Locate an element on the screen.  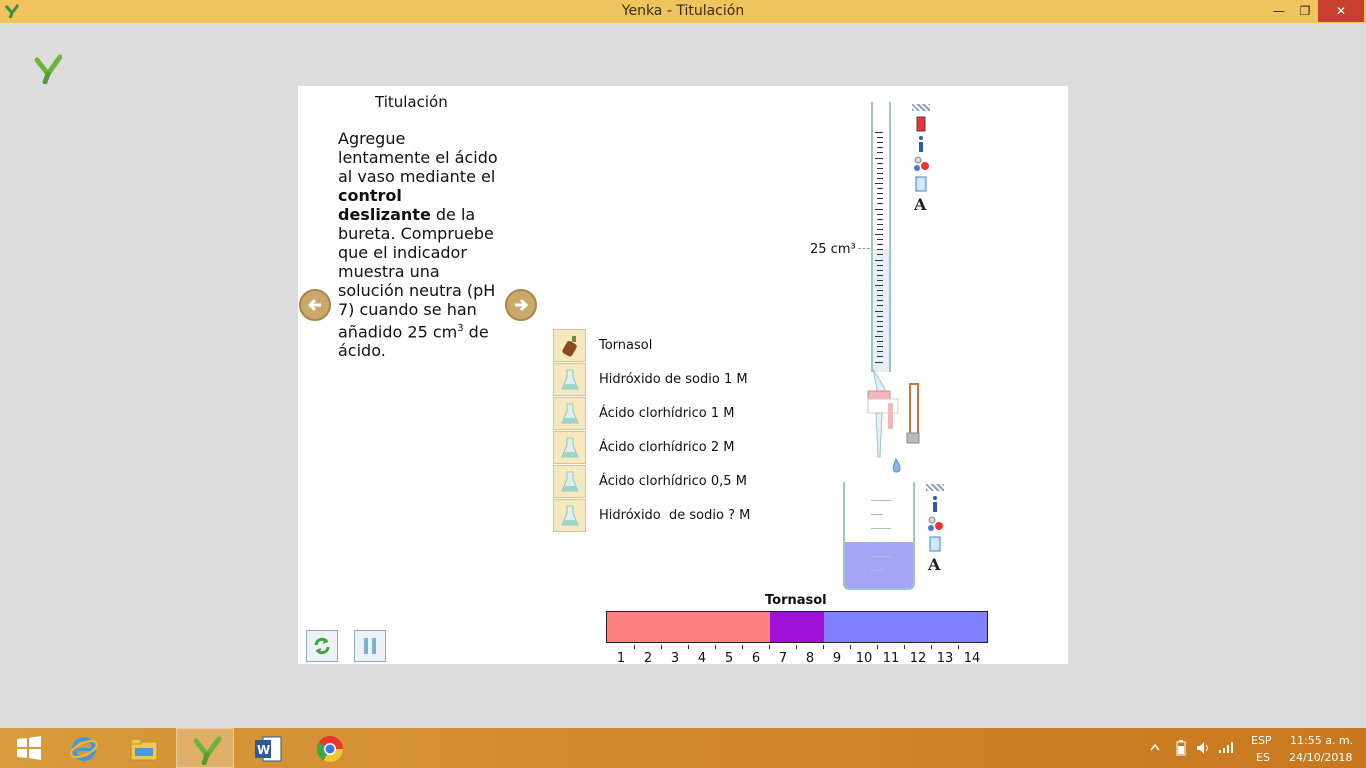
instructions-bold: control deslizante is located at coordinates (384, 205).